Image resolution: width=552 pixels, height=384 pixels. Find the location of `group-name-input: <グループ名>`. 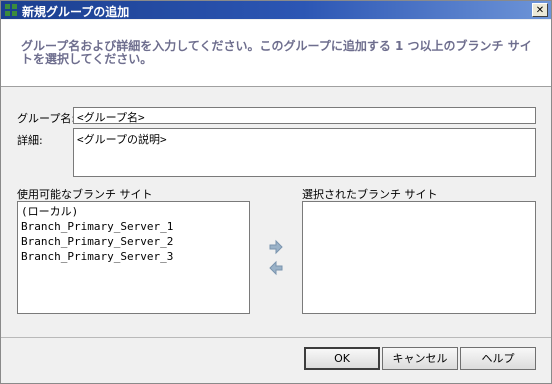

group-name-input: <グループ名> is located at coordinates (304, 115).